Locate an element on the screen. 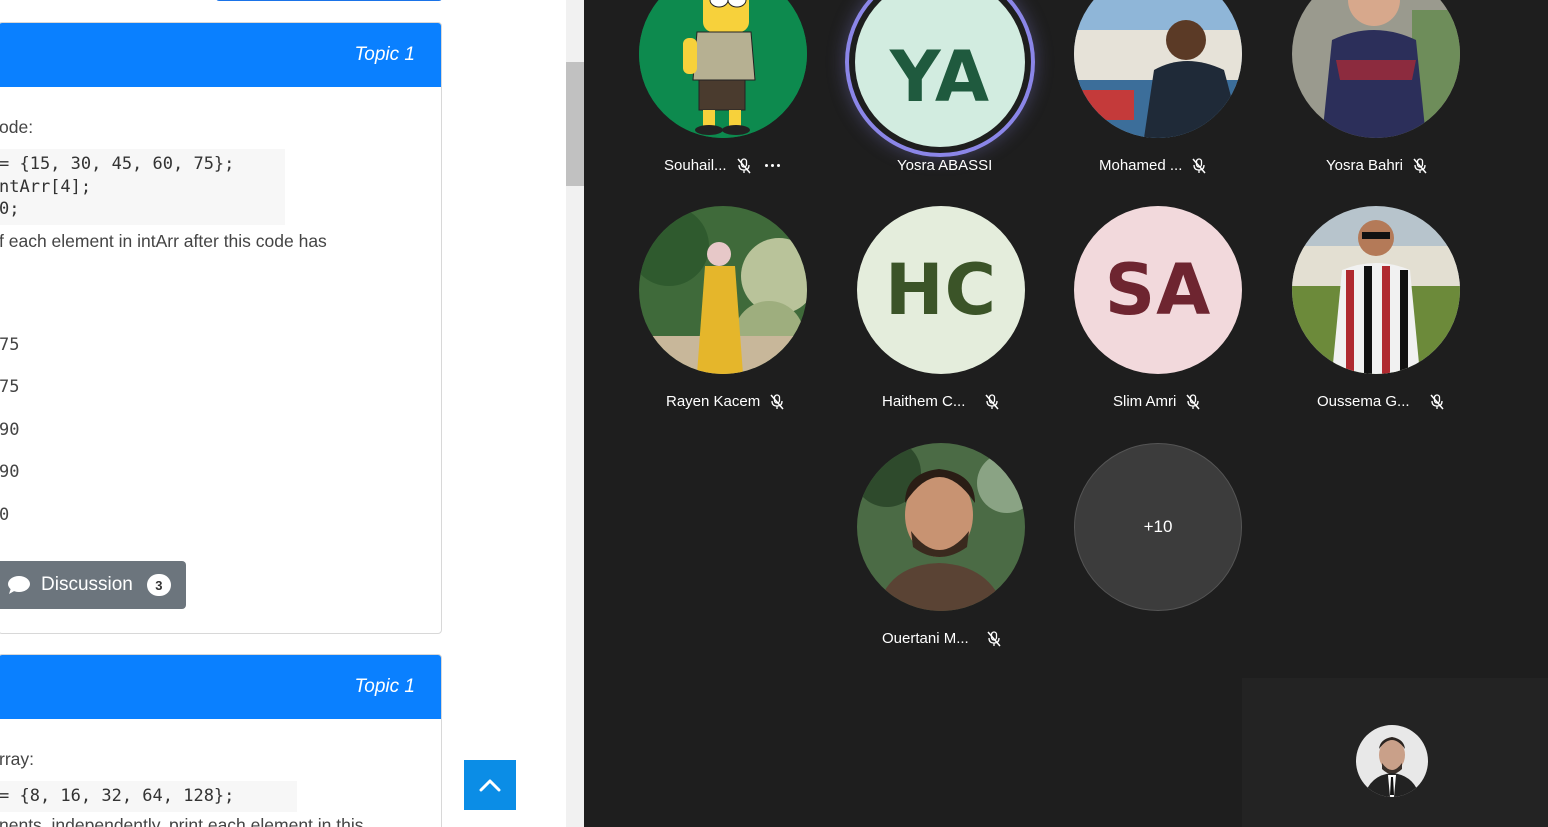 This screenshot has height=827, width=1548. man-sunglasses-field-photo is located at coordinates (1376, 290).